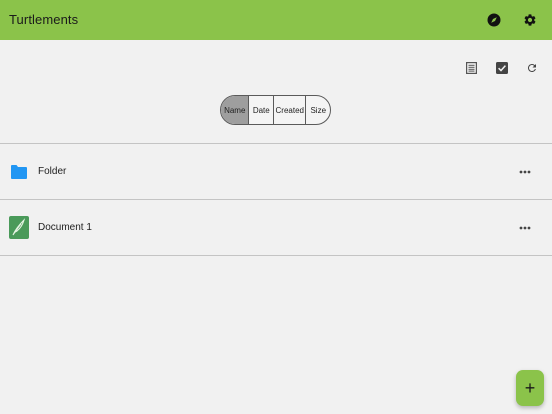 The width and height of the screenshot is (552, 414). What do you see at coordinates (471, 68) in the screenshot?
I see `list-view-icon` at bounding box center [471, 68].